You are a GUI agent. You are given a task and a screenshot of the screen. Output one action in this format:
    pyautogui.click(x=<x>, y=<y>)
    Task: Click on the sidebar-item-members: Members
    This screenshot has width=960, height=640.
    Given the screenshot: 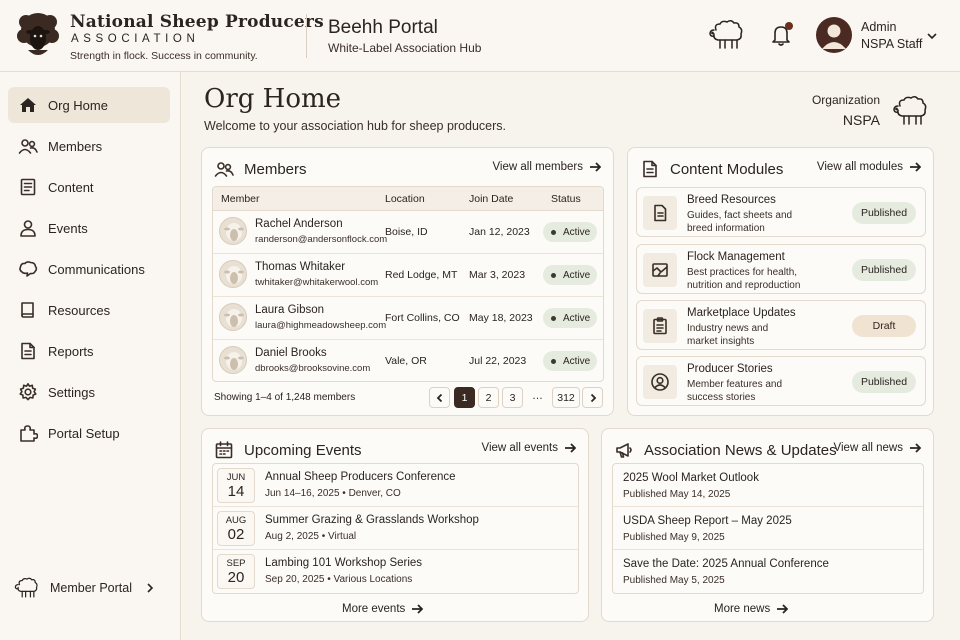 What is the action you would take?
    pyautogui.click(x=89, y=146)
    